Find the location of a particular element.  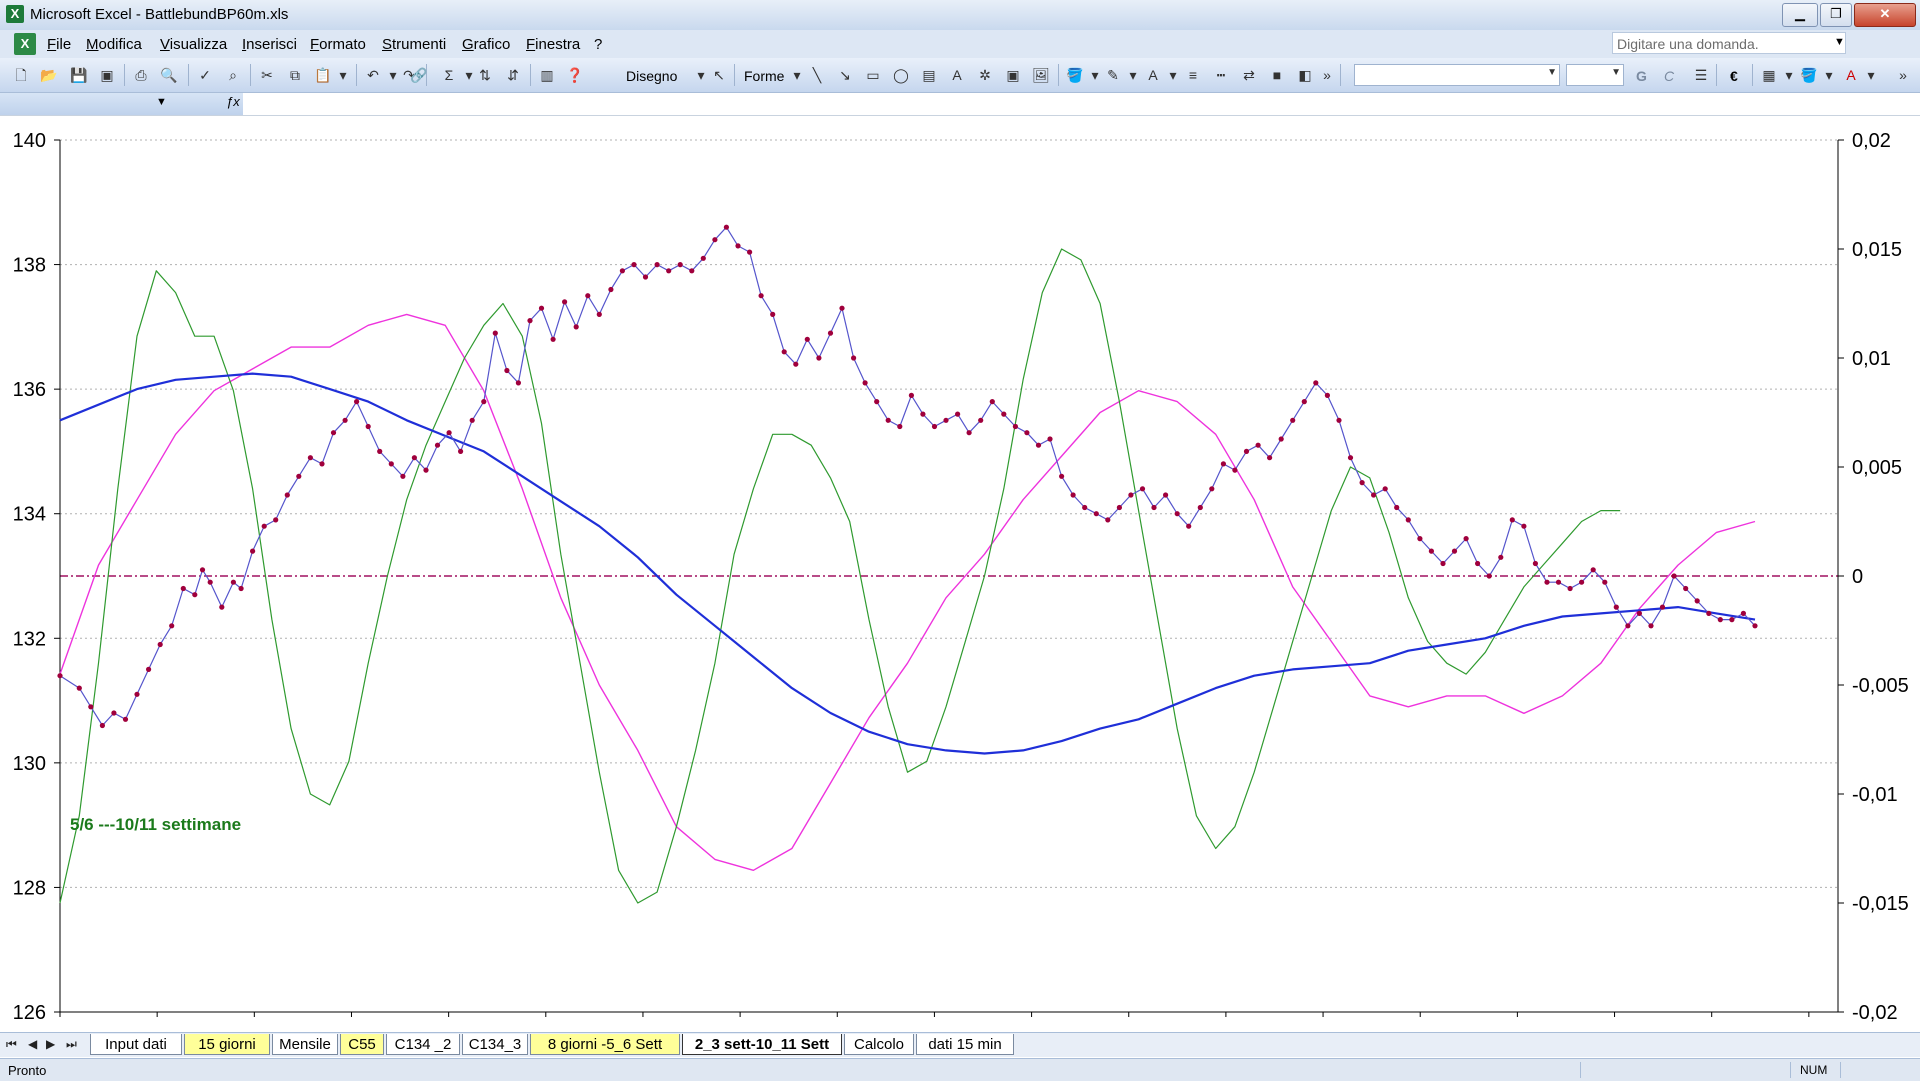

menu-file: File is located at coordinates (59, 44).